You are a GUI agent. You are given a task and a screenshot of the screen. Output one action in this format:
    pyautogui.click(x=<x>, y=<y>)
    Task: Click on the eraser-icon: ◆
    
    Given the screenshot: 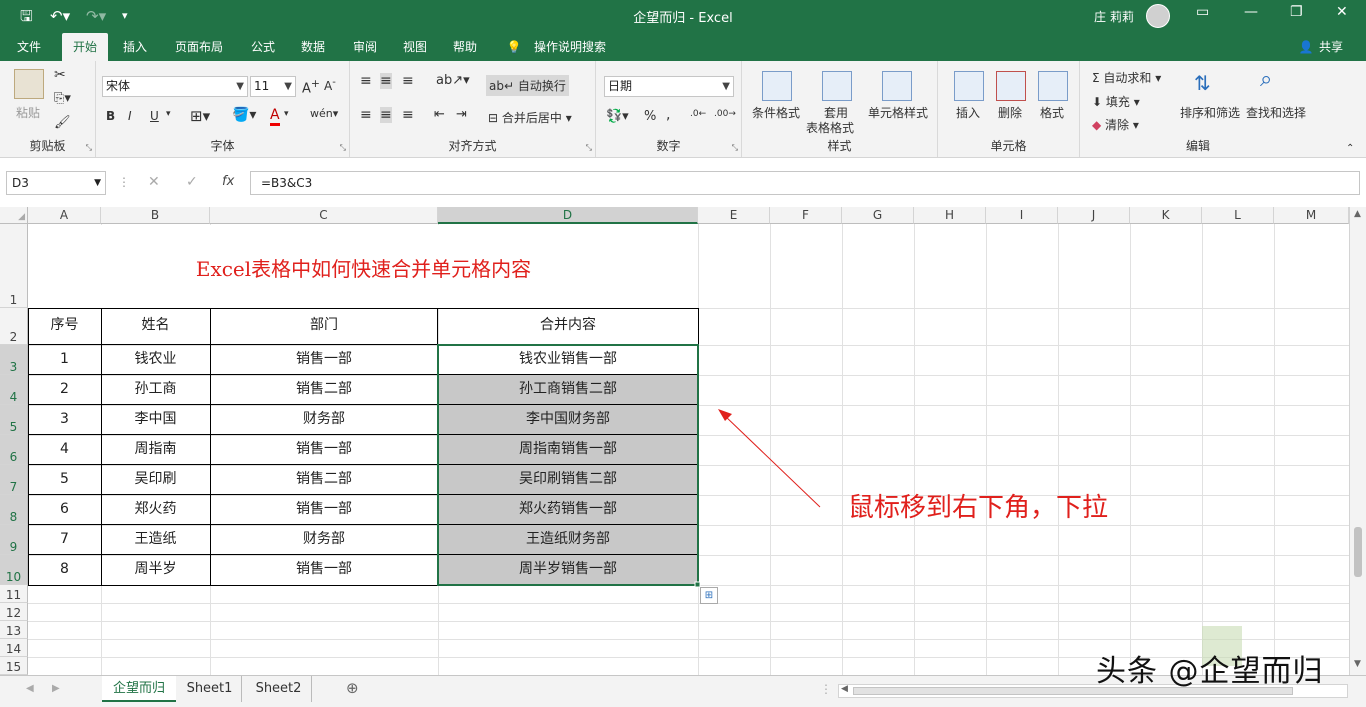 What is the action you would take?
    pyautogui.click(x=1099, y=125)
    